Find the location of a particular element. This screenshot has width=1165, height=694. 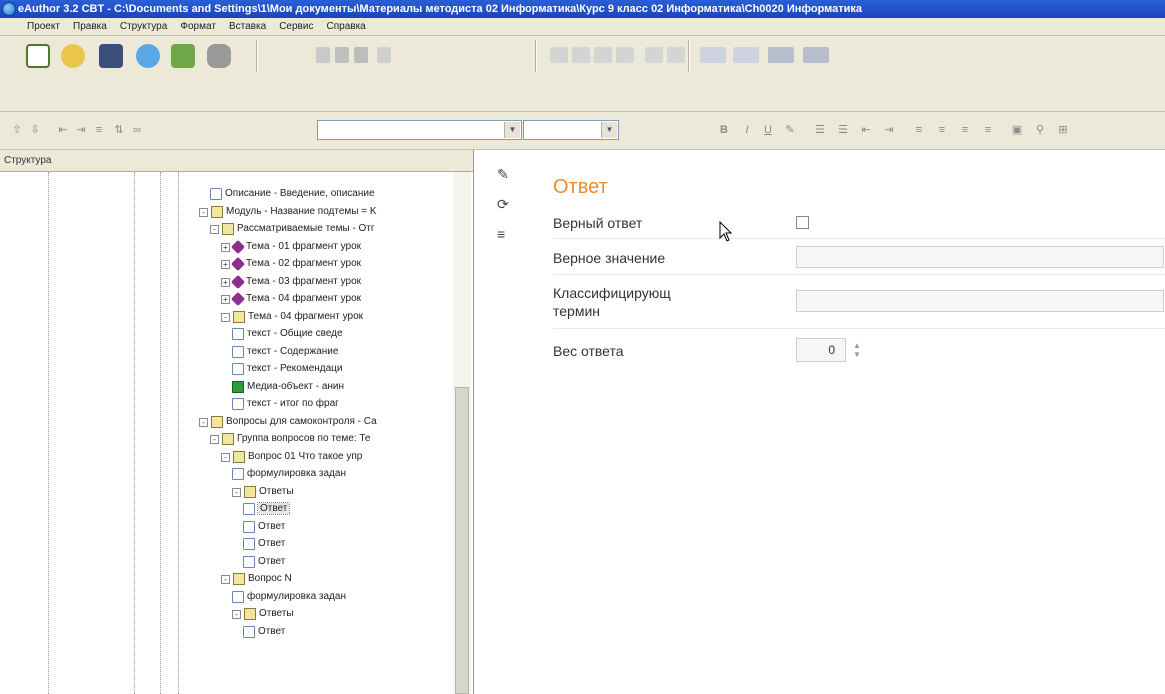

tree-item: текст - итог по фраг is located at coordinates (285, 404).